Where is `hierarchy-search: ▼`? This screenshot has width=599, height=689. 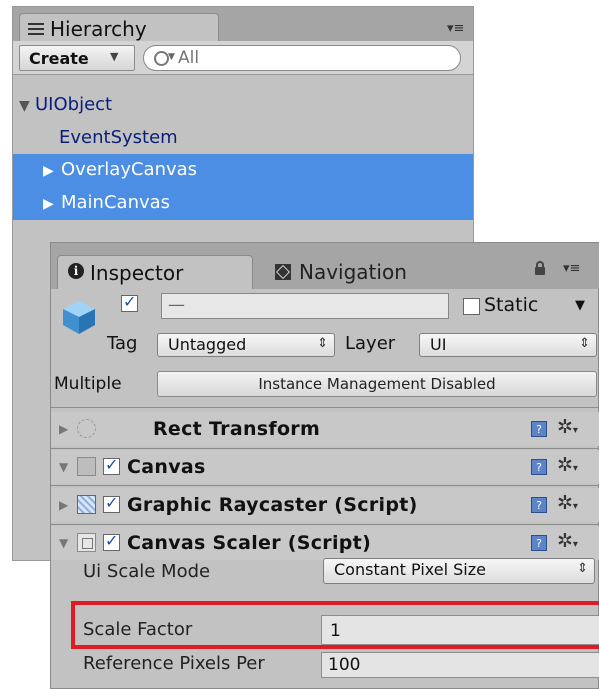
hierarchy-search: ▼ is located at coordinates (302, 58).